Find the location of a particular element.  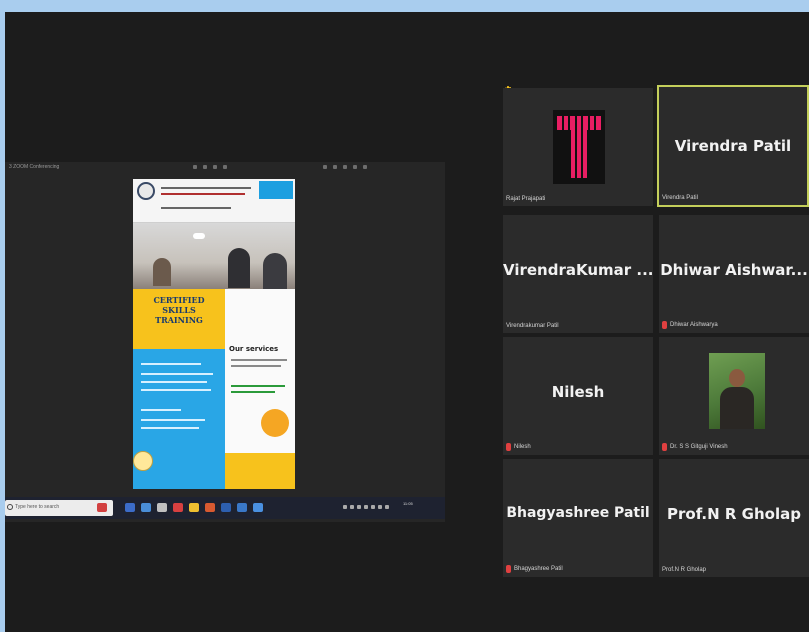

taskbar-search-placeholder: Type here to search is located at coordinates (37, 507).